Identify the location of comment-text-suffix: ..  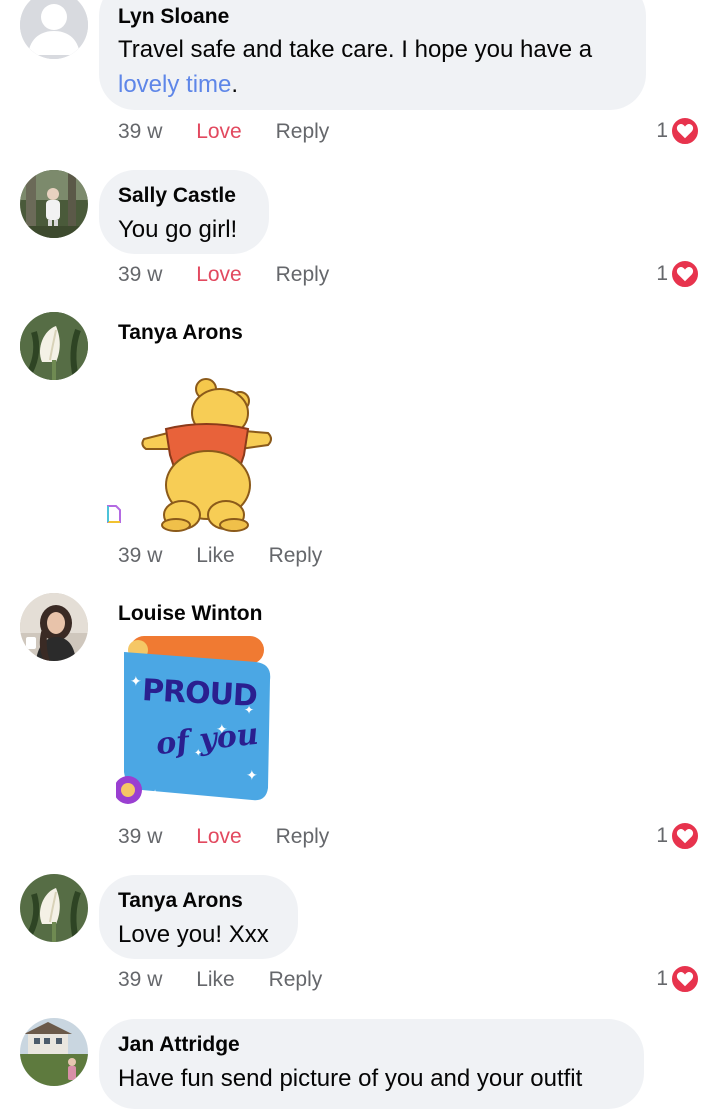
(235, 84).